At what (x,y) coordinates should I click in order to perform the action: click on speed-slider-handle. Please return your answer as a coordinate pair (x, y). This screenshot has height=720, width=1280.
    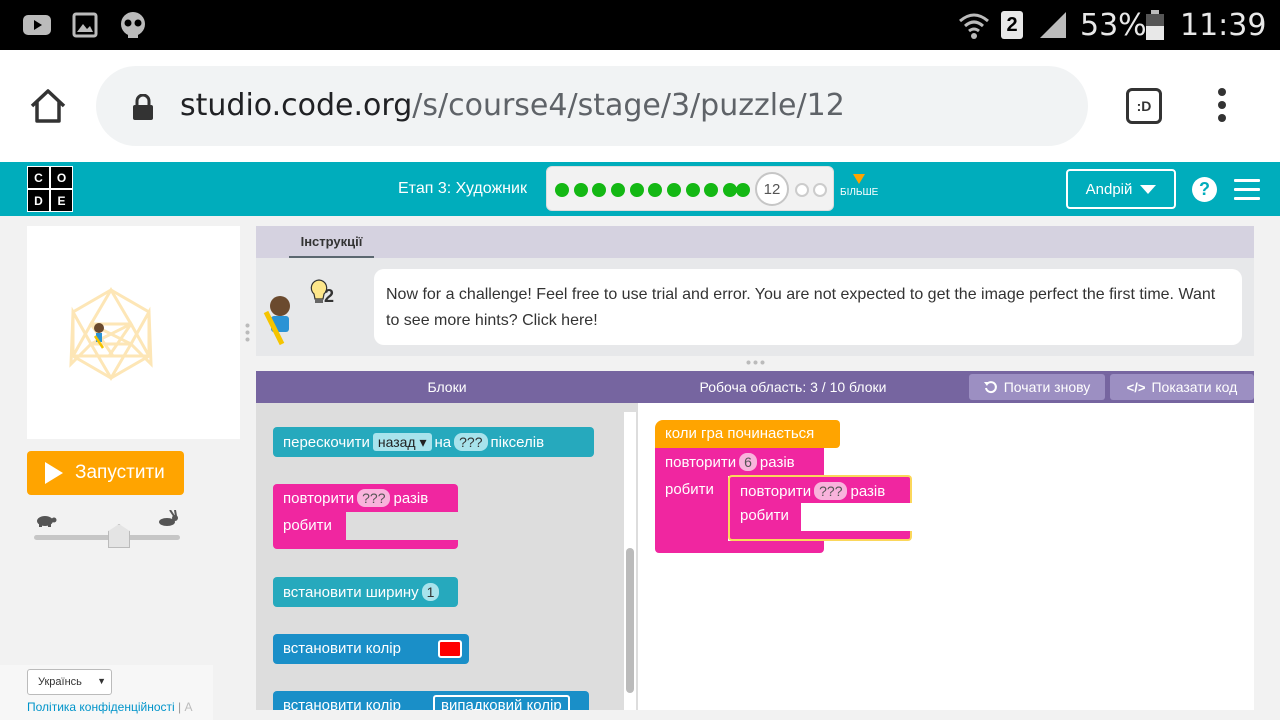
    Looking at the image, I should click on (119, 536).